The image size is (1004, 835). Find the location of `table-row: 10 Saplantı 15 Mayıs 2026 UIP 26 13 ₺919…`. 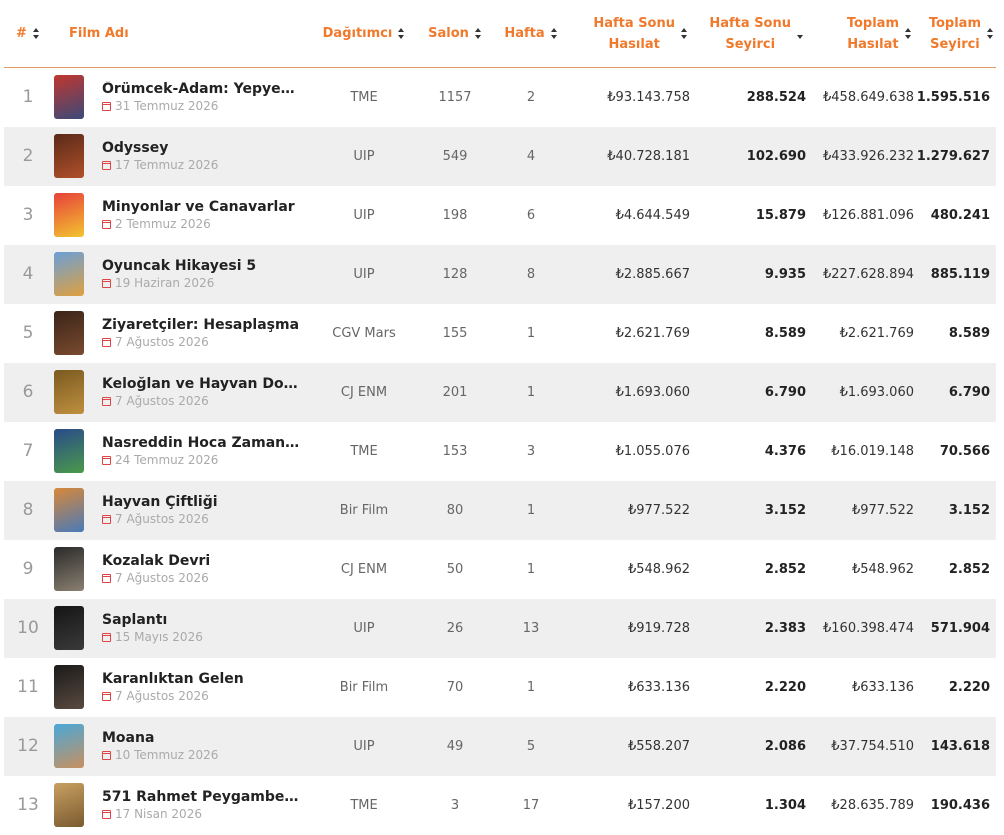

table-row: 10 Saplantı 15 Mayıs 2026 UIP 26 13 ₺919… is located at coordinates (500, 628).